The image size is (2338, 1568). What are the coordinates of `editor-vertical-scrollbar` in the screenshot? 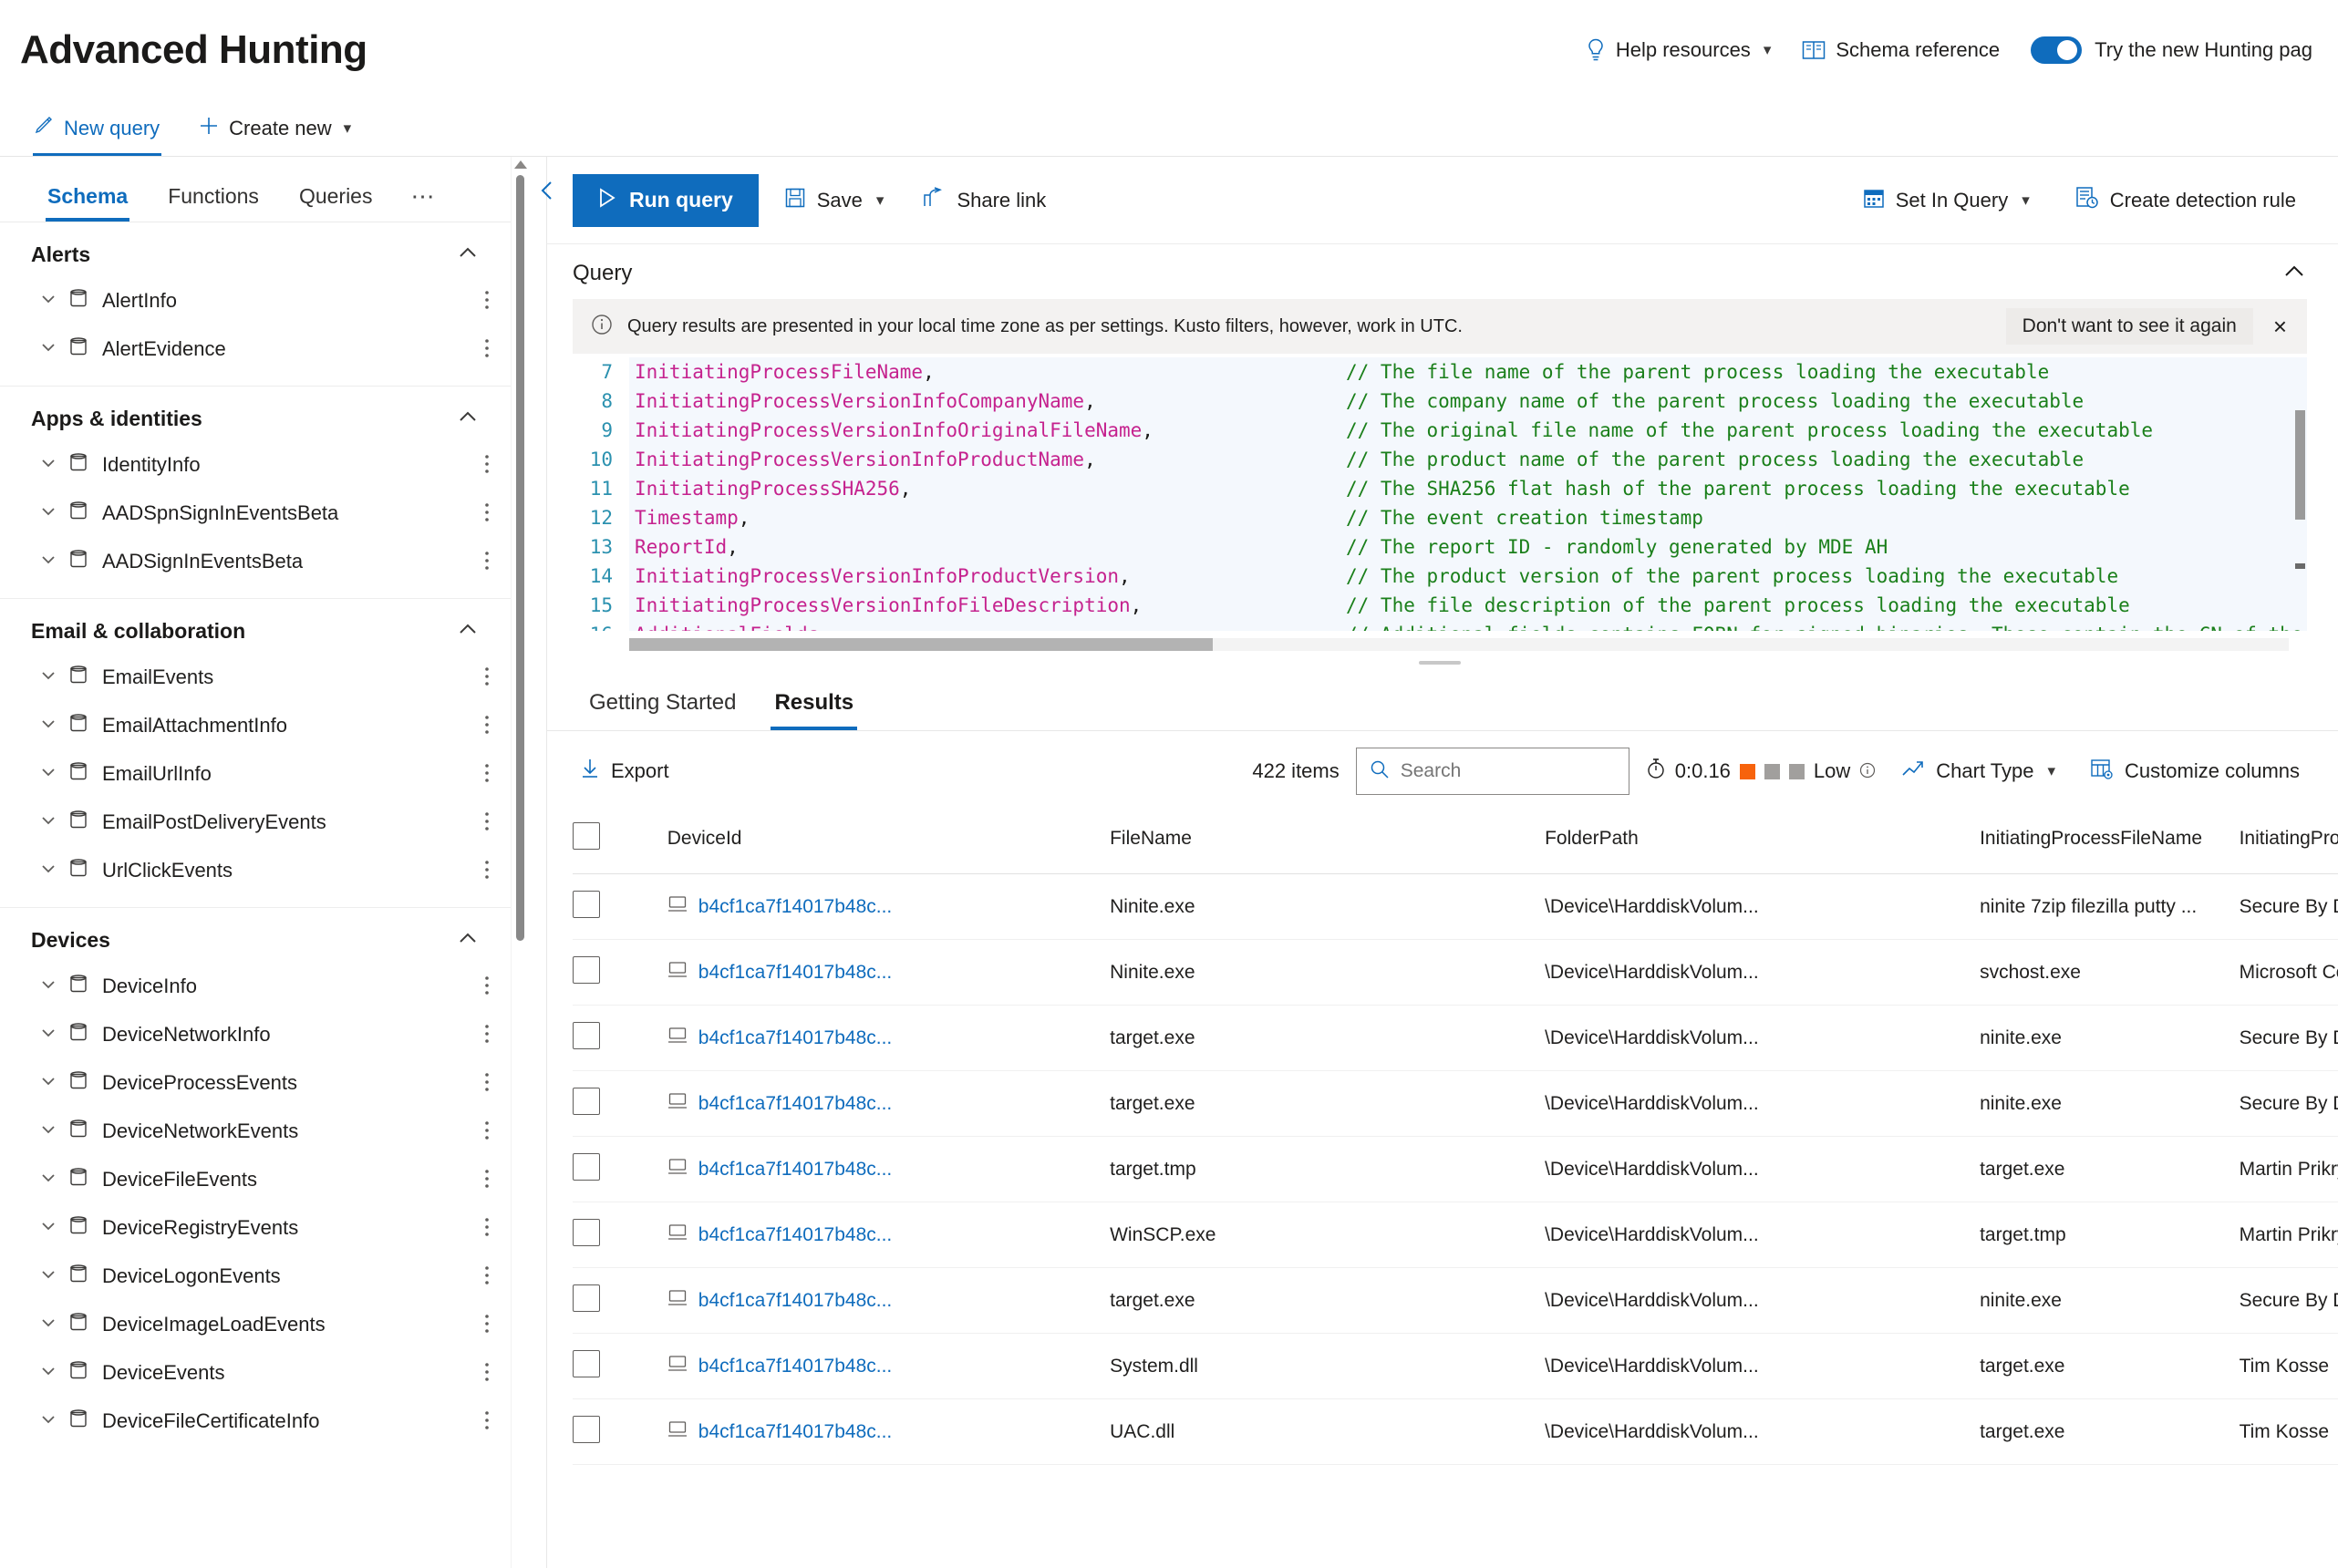 It's located at (2299, 506).